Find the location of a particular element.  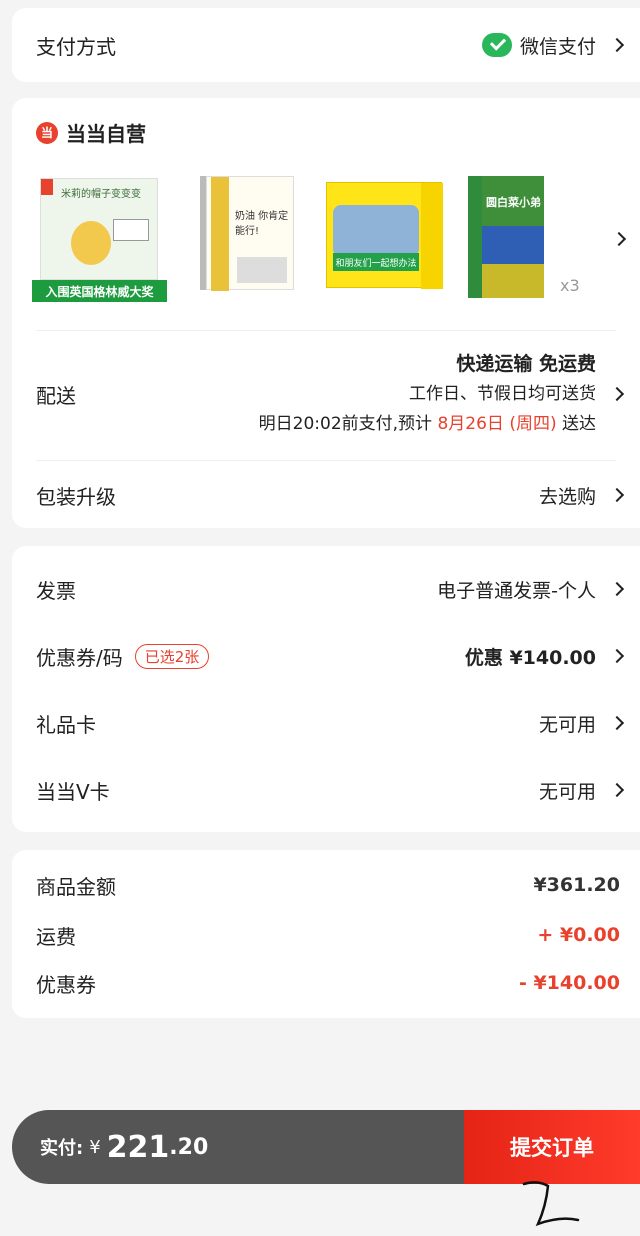

shipping-row: 运费 + ¥0.00 is located at coordinates (328, 935).